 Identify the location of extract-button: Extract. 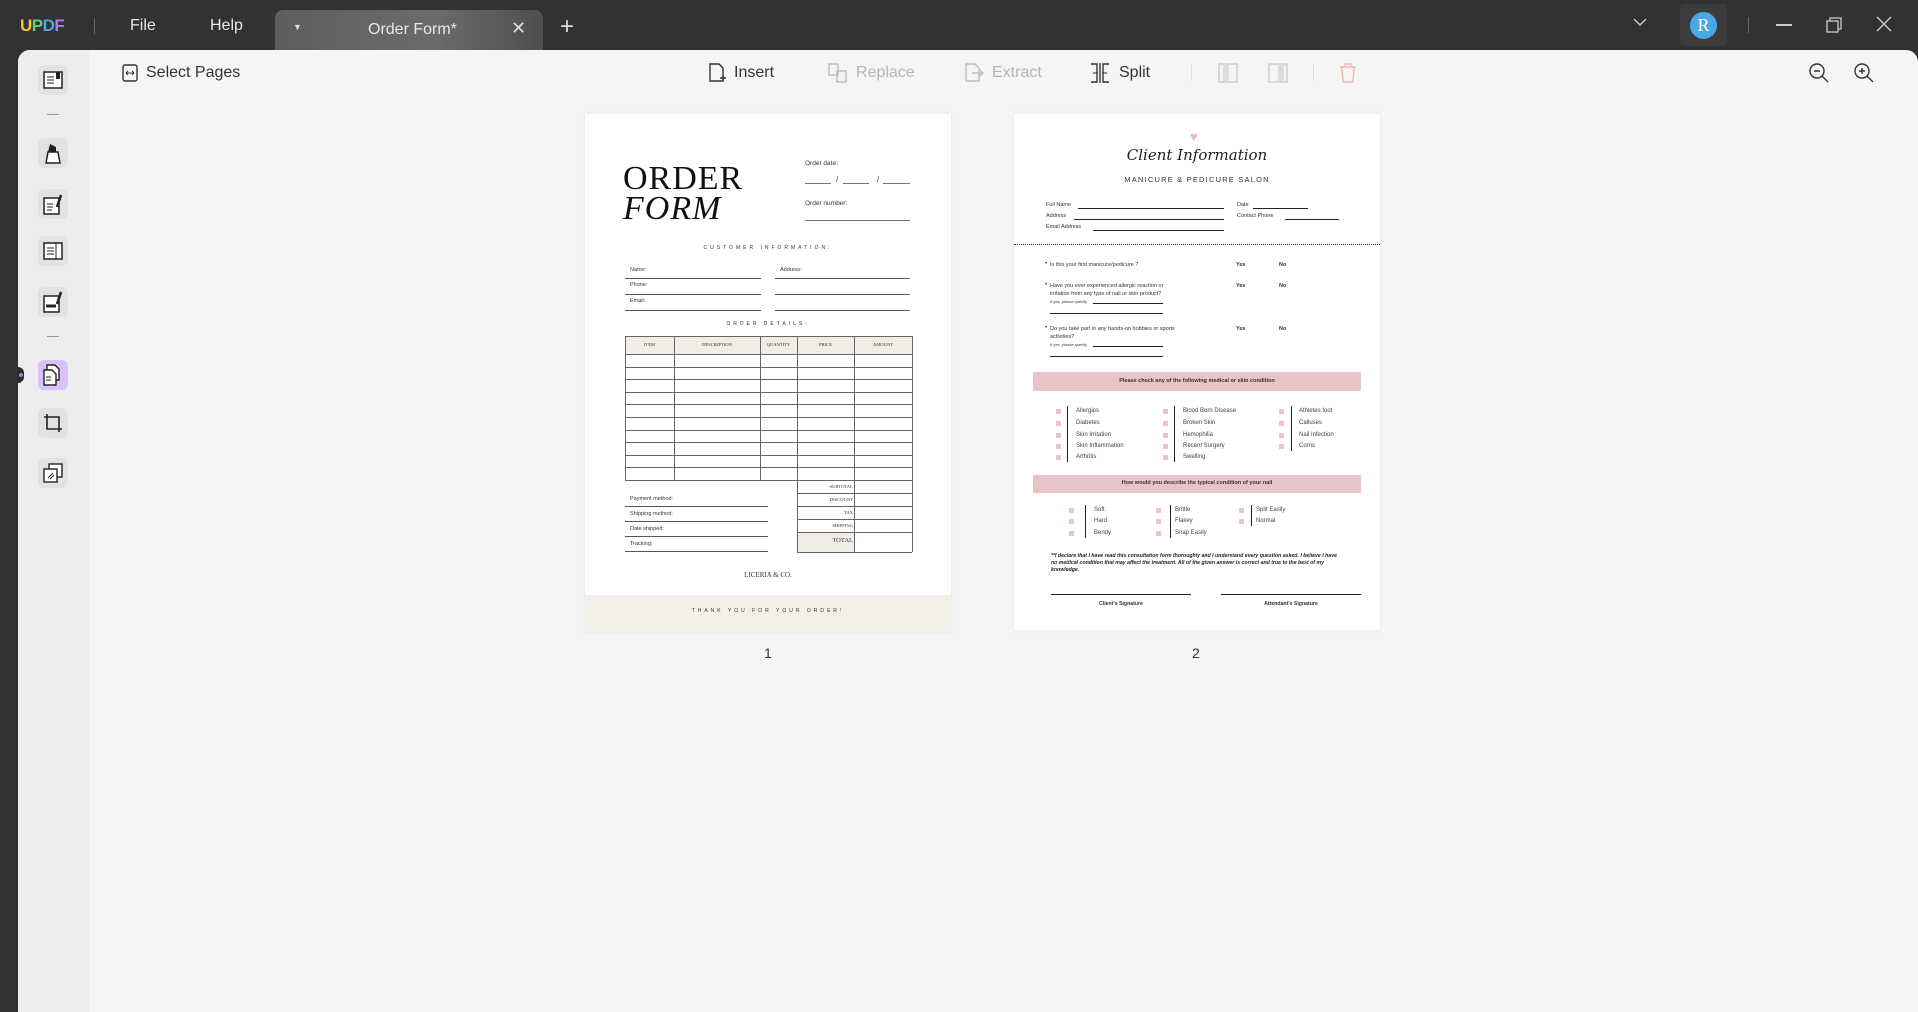
(1003, 73).